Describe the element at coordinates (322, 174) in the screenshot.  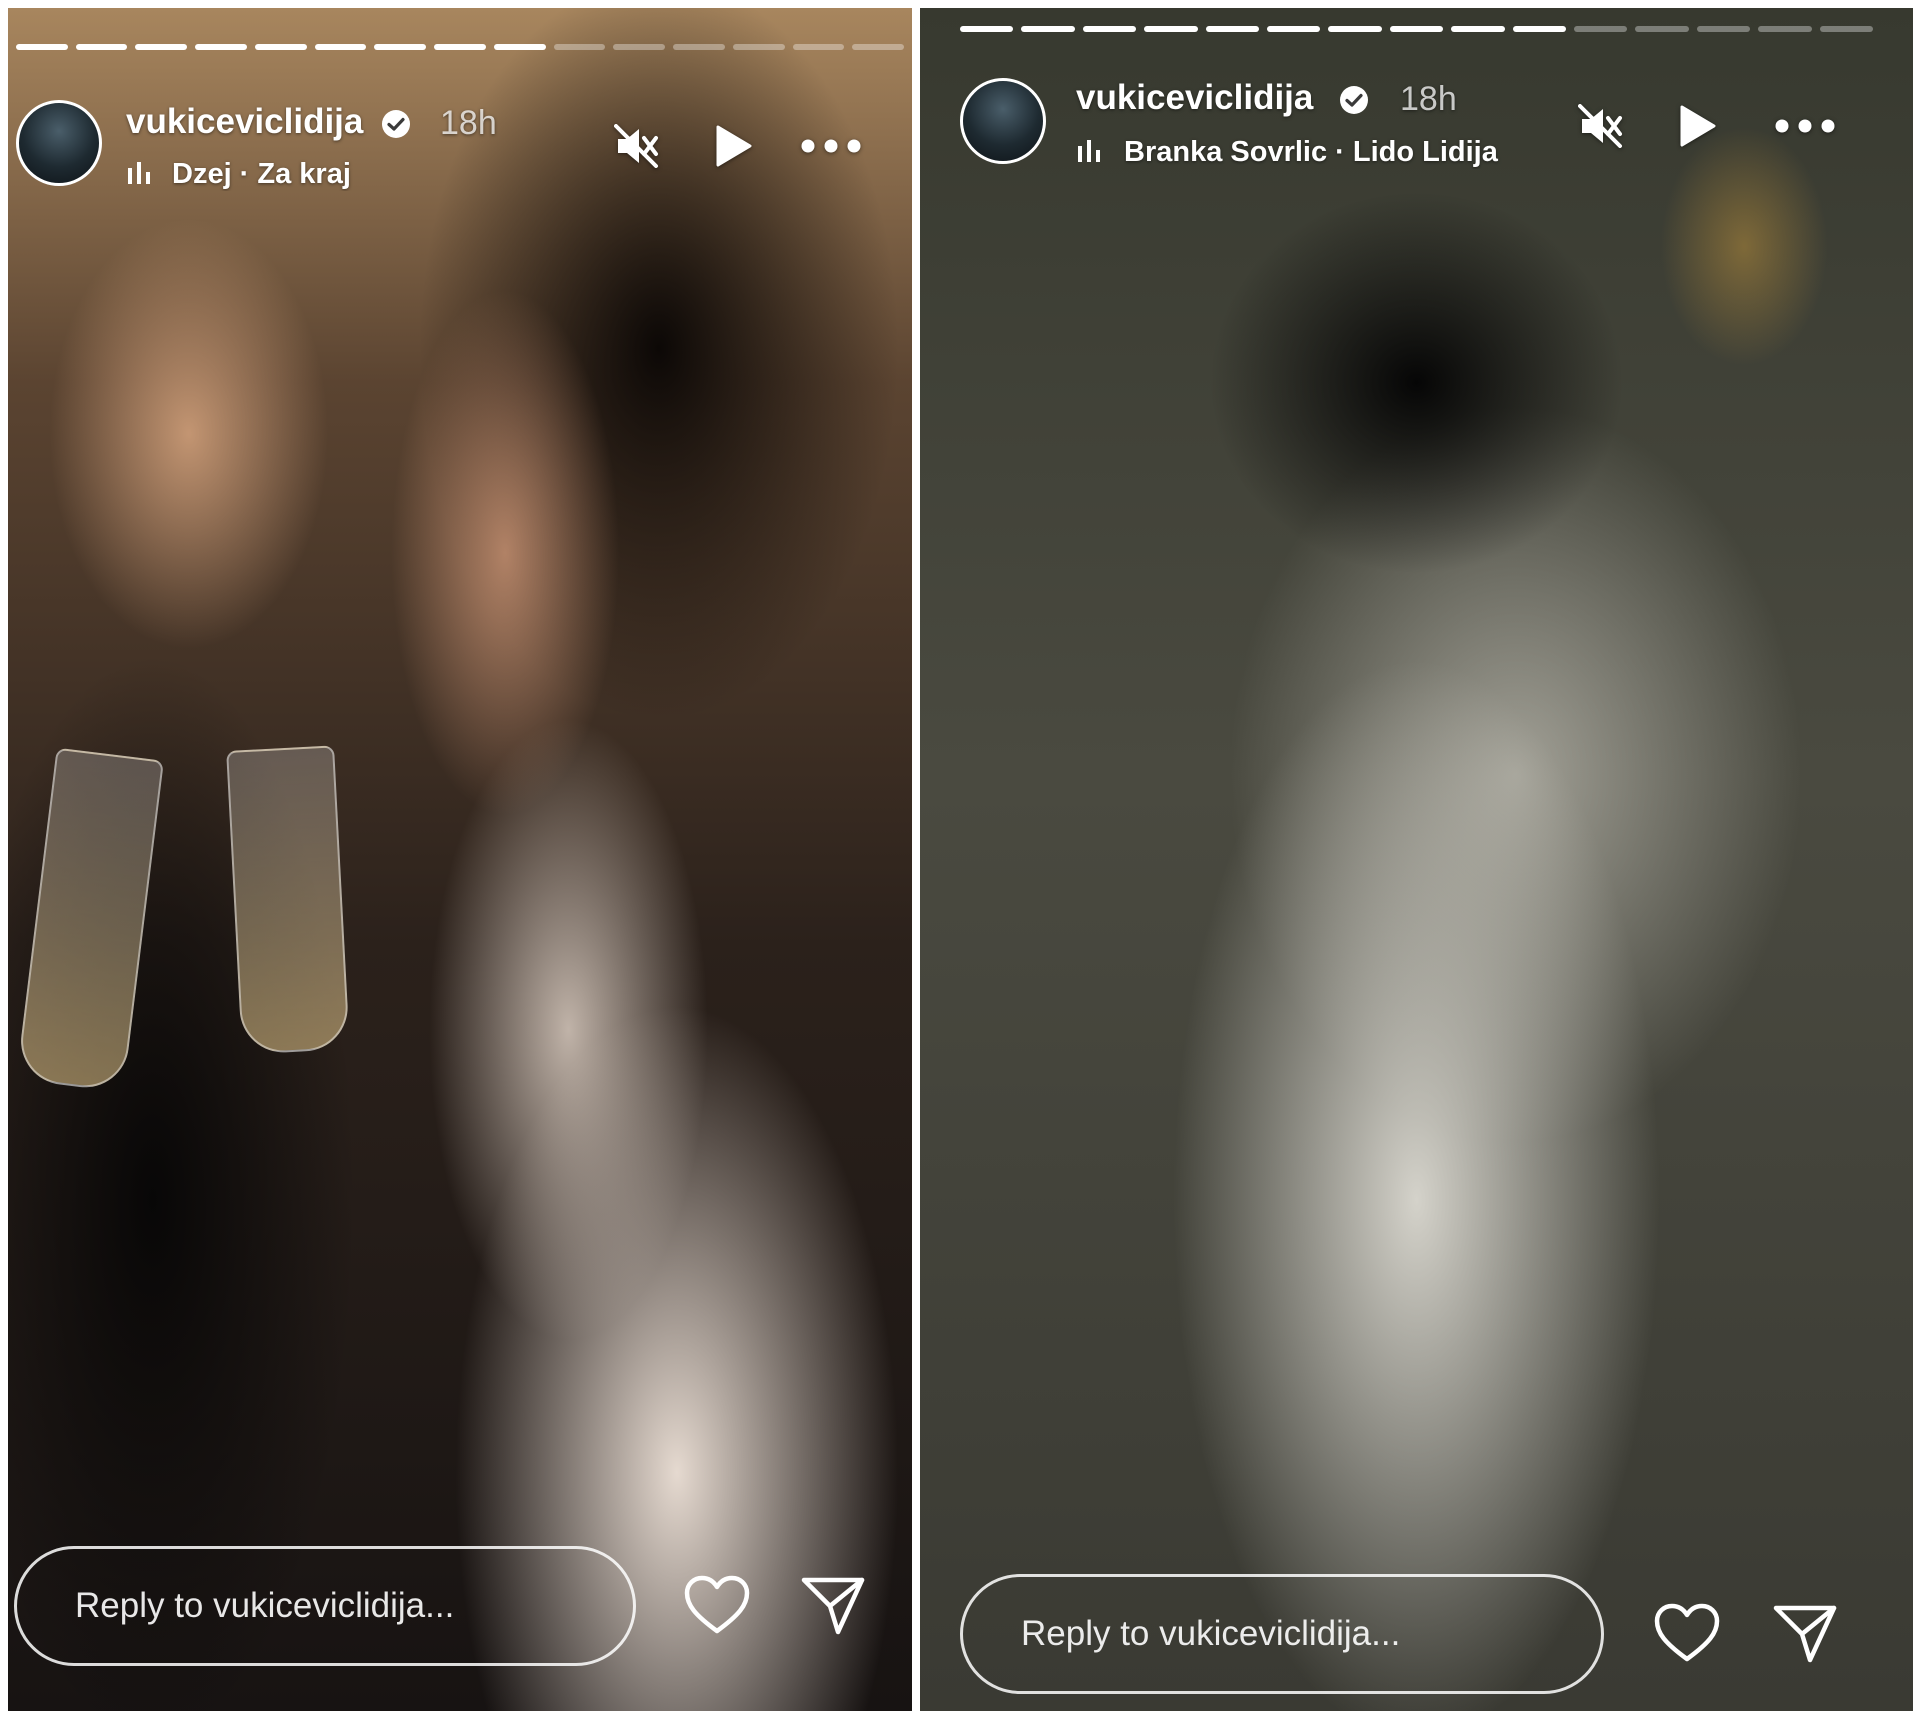
I see `music-label: Dzej · Za kraj` at that location.